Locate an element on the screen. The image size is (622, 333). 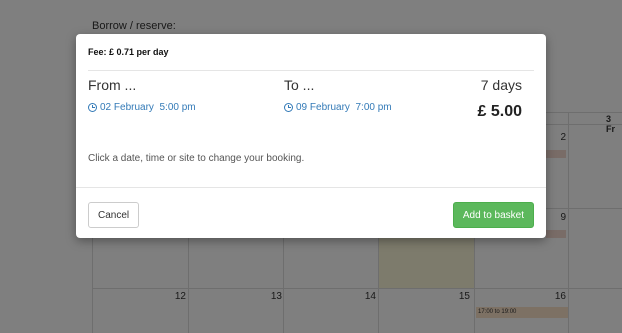
to-datetime-link: 09 February 7:00 pm is located at coordinates (338, 107).